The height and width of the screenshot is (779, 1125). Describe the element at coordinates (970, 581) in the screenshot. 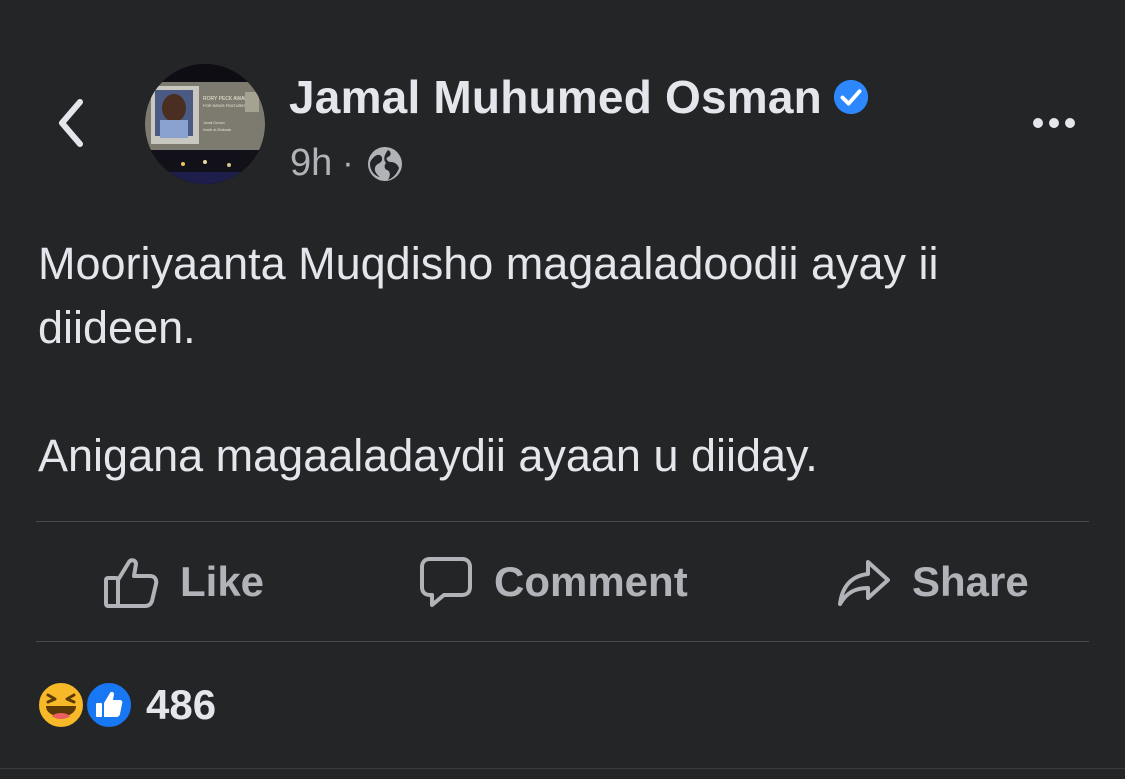

I see `share-label: Share` at that location.